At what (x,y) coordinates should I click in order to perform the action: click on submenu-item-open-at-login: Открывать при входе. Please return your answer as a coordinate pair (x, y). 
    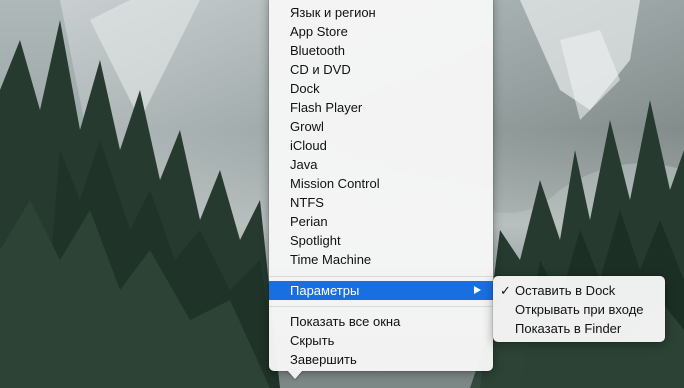
    Looking at the image, I should click on (579, 309).